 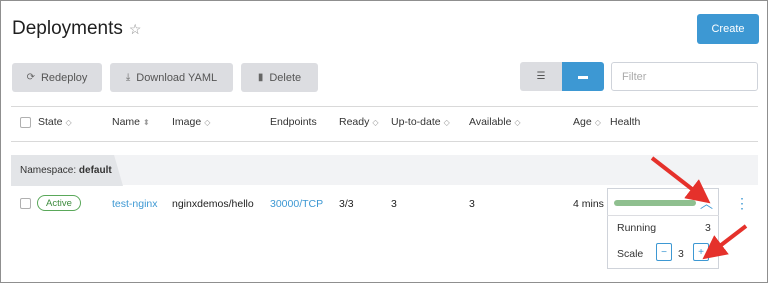 I want to click on header-up-to-date: Up-to-date ◇, so click(x=420, y=122).